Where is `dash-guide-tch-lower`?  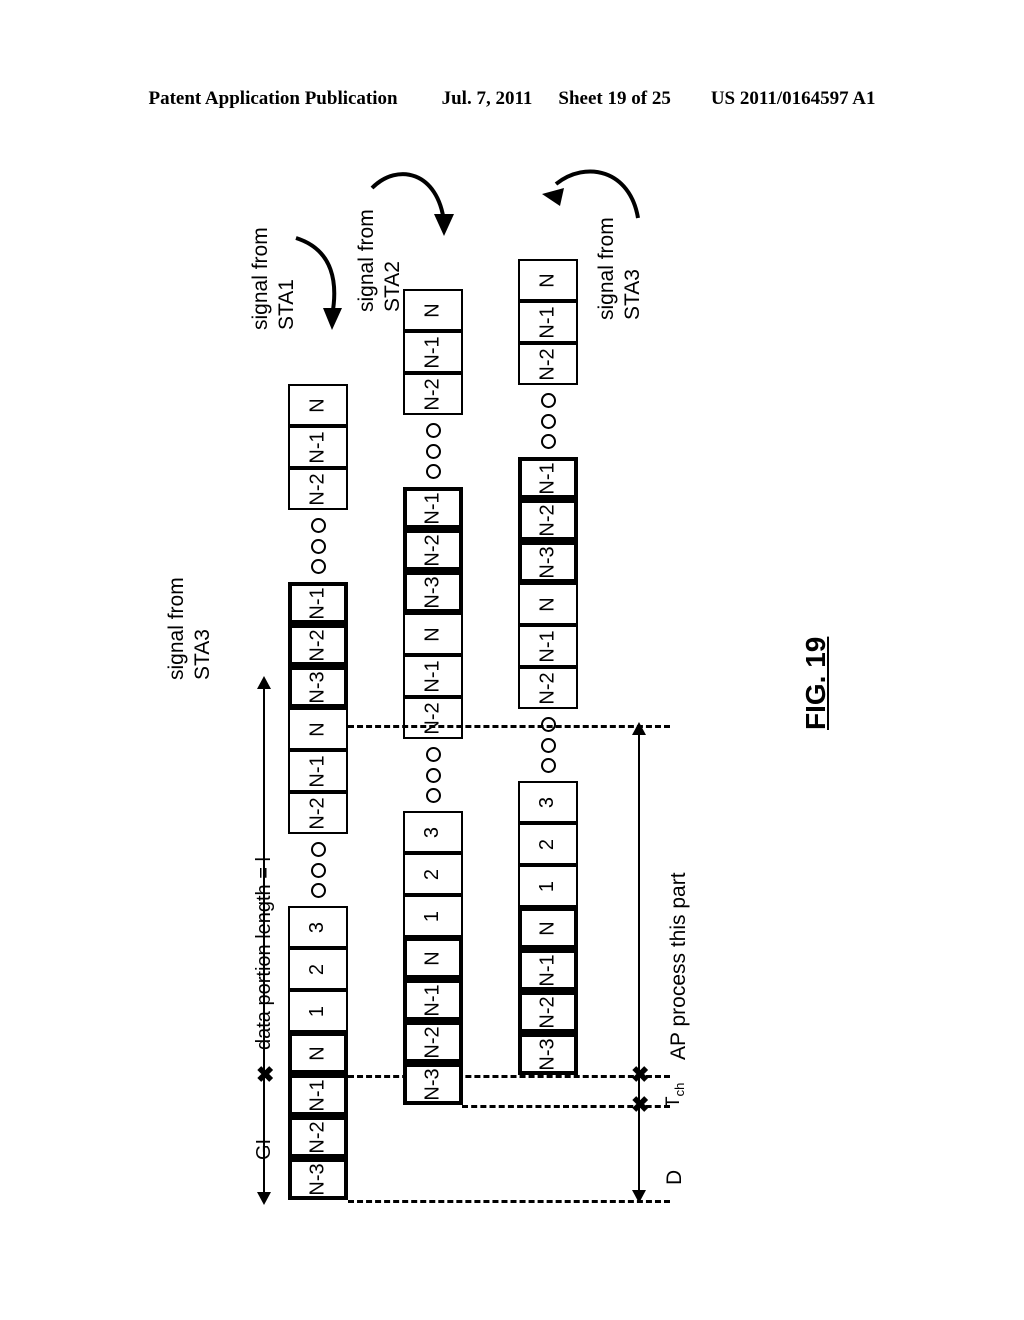 dash-guide-tch-lower is located at coordinates (566, 1106).